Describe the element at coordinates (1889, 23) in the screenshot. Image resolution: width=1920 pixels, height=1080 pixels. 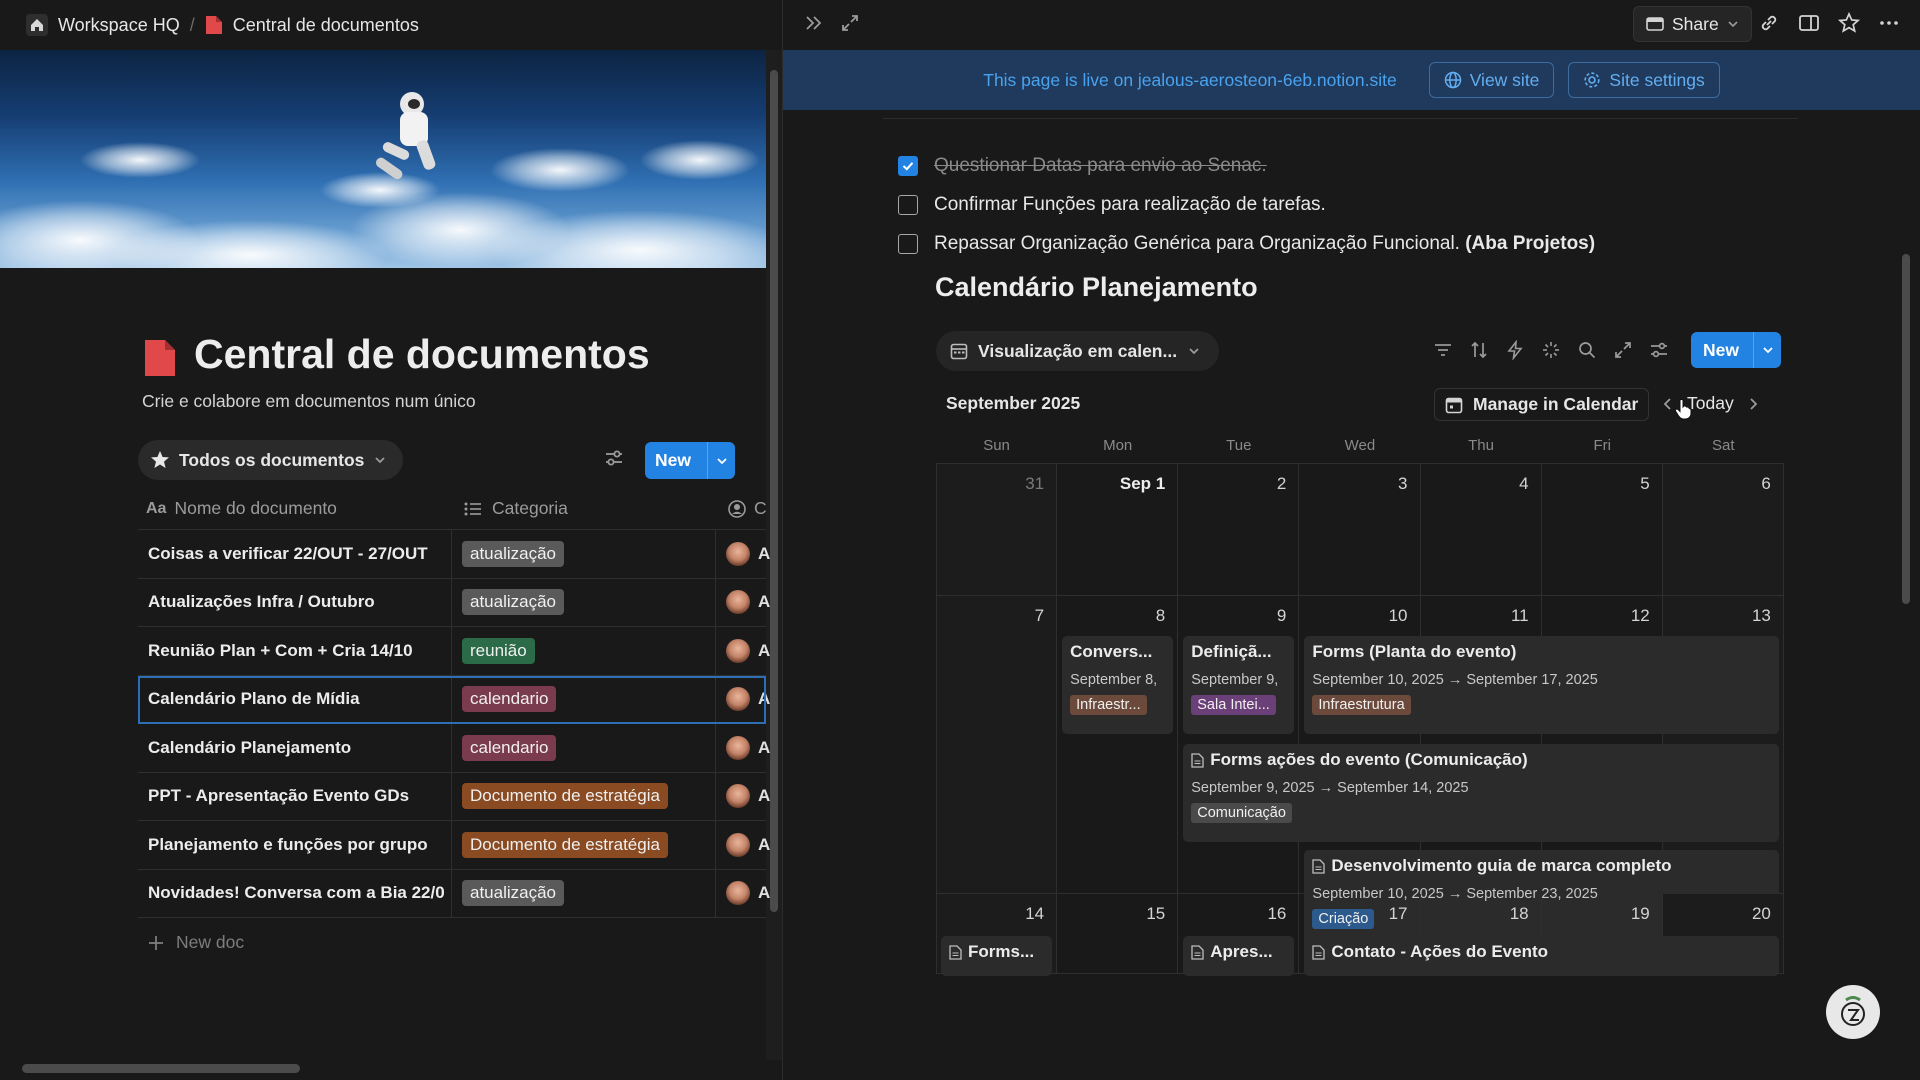
I see `more-options-icon` at that location.